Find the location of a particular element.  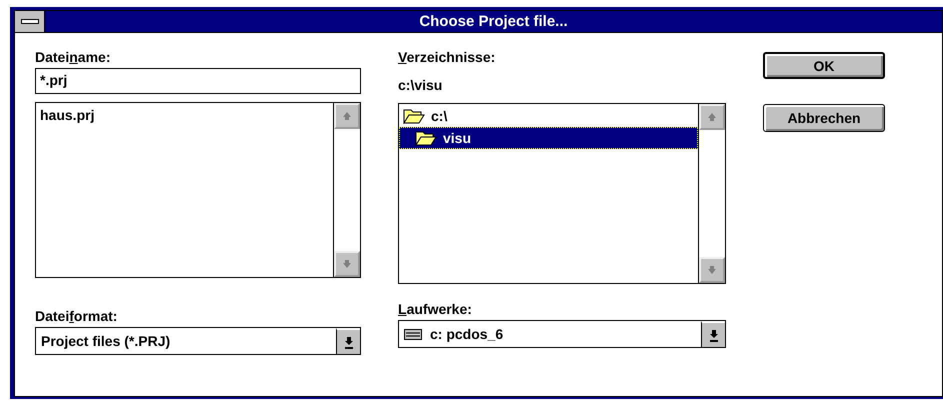

drives-dropdown: c: pcdos_6 is located at coordinates (562, 334).